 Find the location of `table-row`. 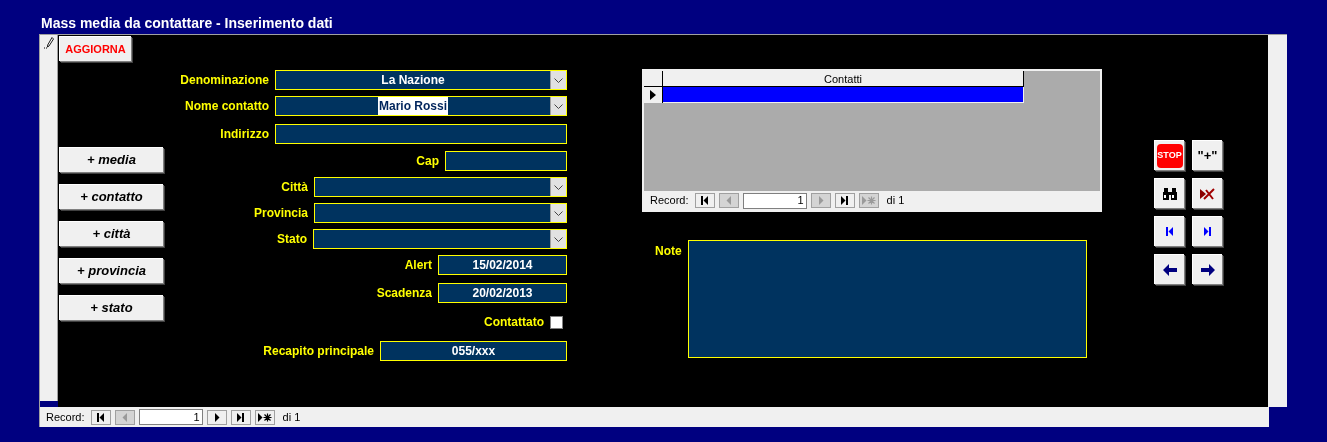

table-row is located at coordinates (843, 95).